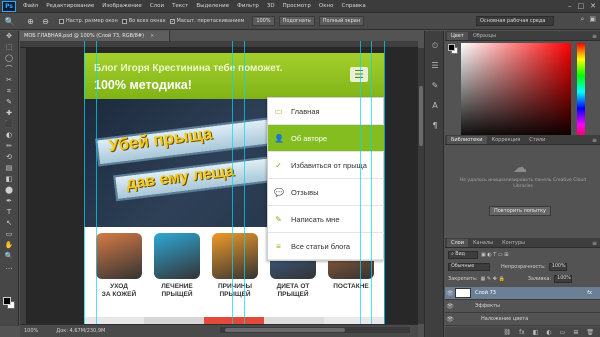  I want to click on tool-10-icon: ✏, so click(9, 146).